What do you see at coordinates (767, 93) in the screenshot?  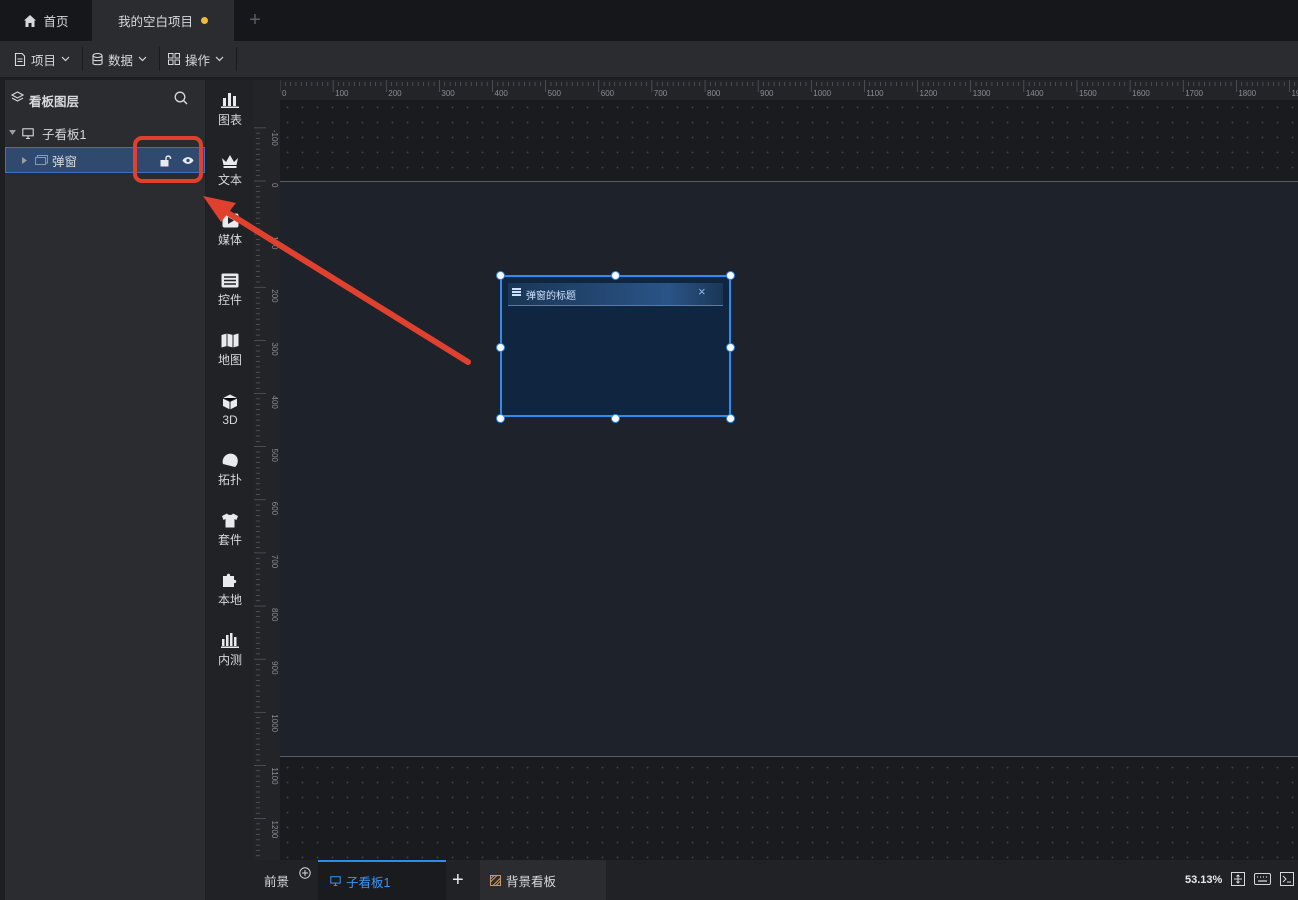 I see `h-ruler-label: 900` at bounding box center [767, 93].